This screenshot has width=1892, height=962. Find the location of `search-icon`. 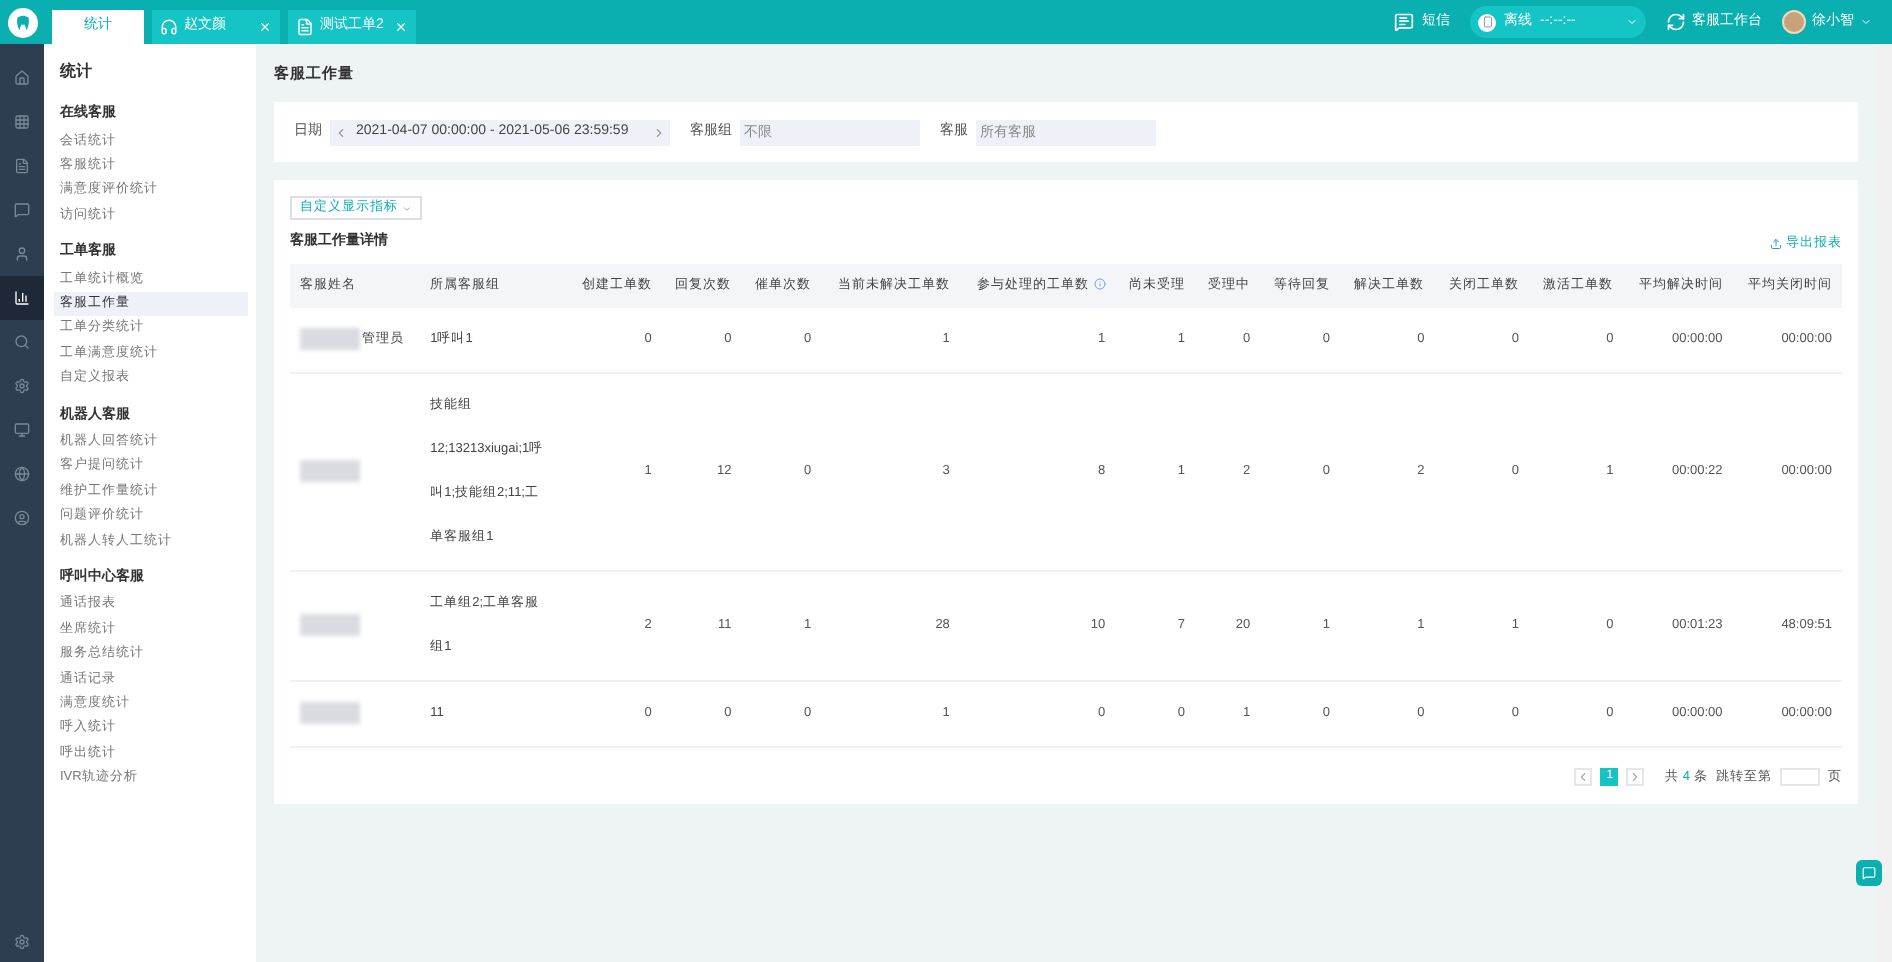

search-icon is located at coordinates (22, 342).